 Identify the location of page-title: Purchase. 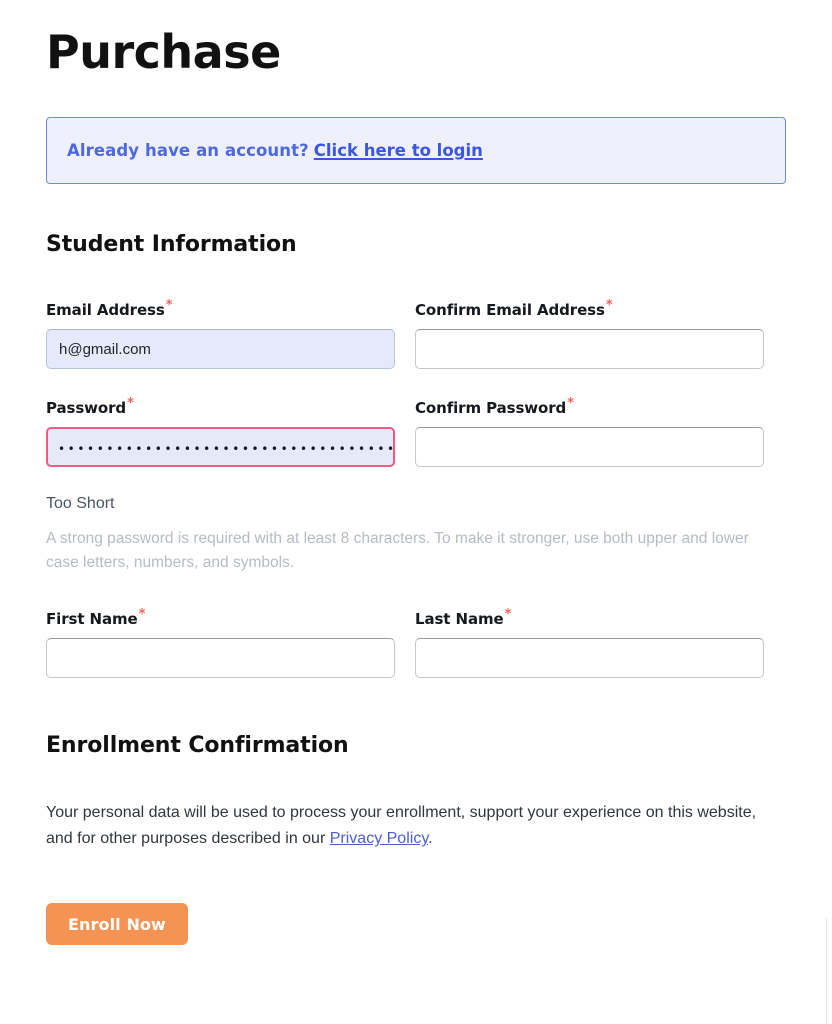
(163, 52).